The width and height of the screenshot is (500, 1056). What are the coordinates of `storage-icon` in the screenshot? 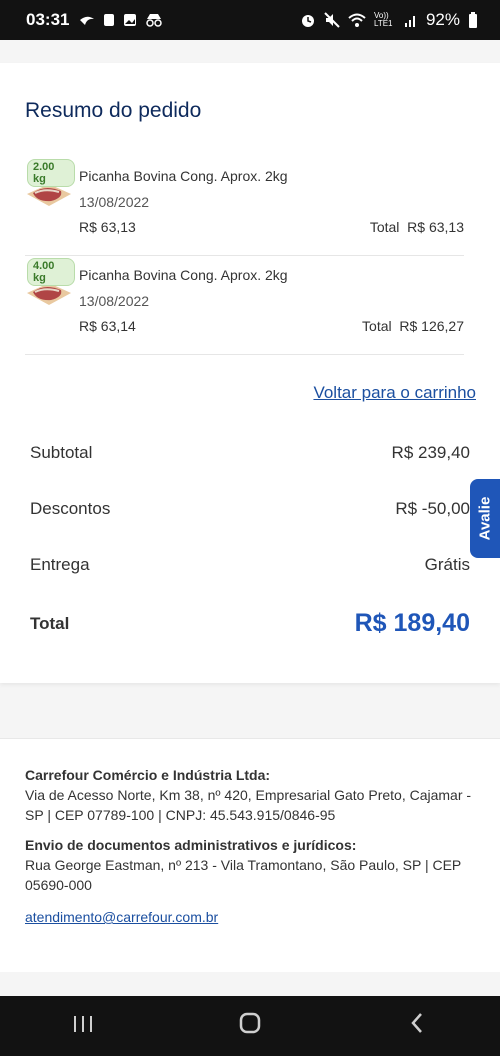 It's located at (109, 20).